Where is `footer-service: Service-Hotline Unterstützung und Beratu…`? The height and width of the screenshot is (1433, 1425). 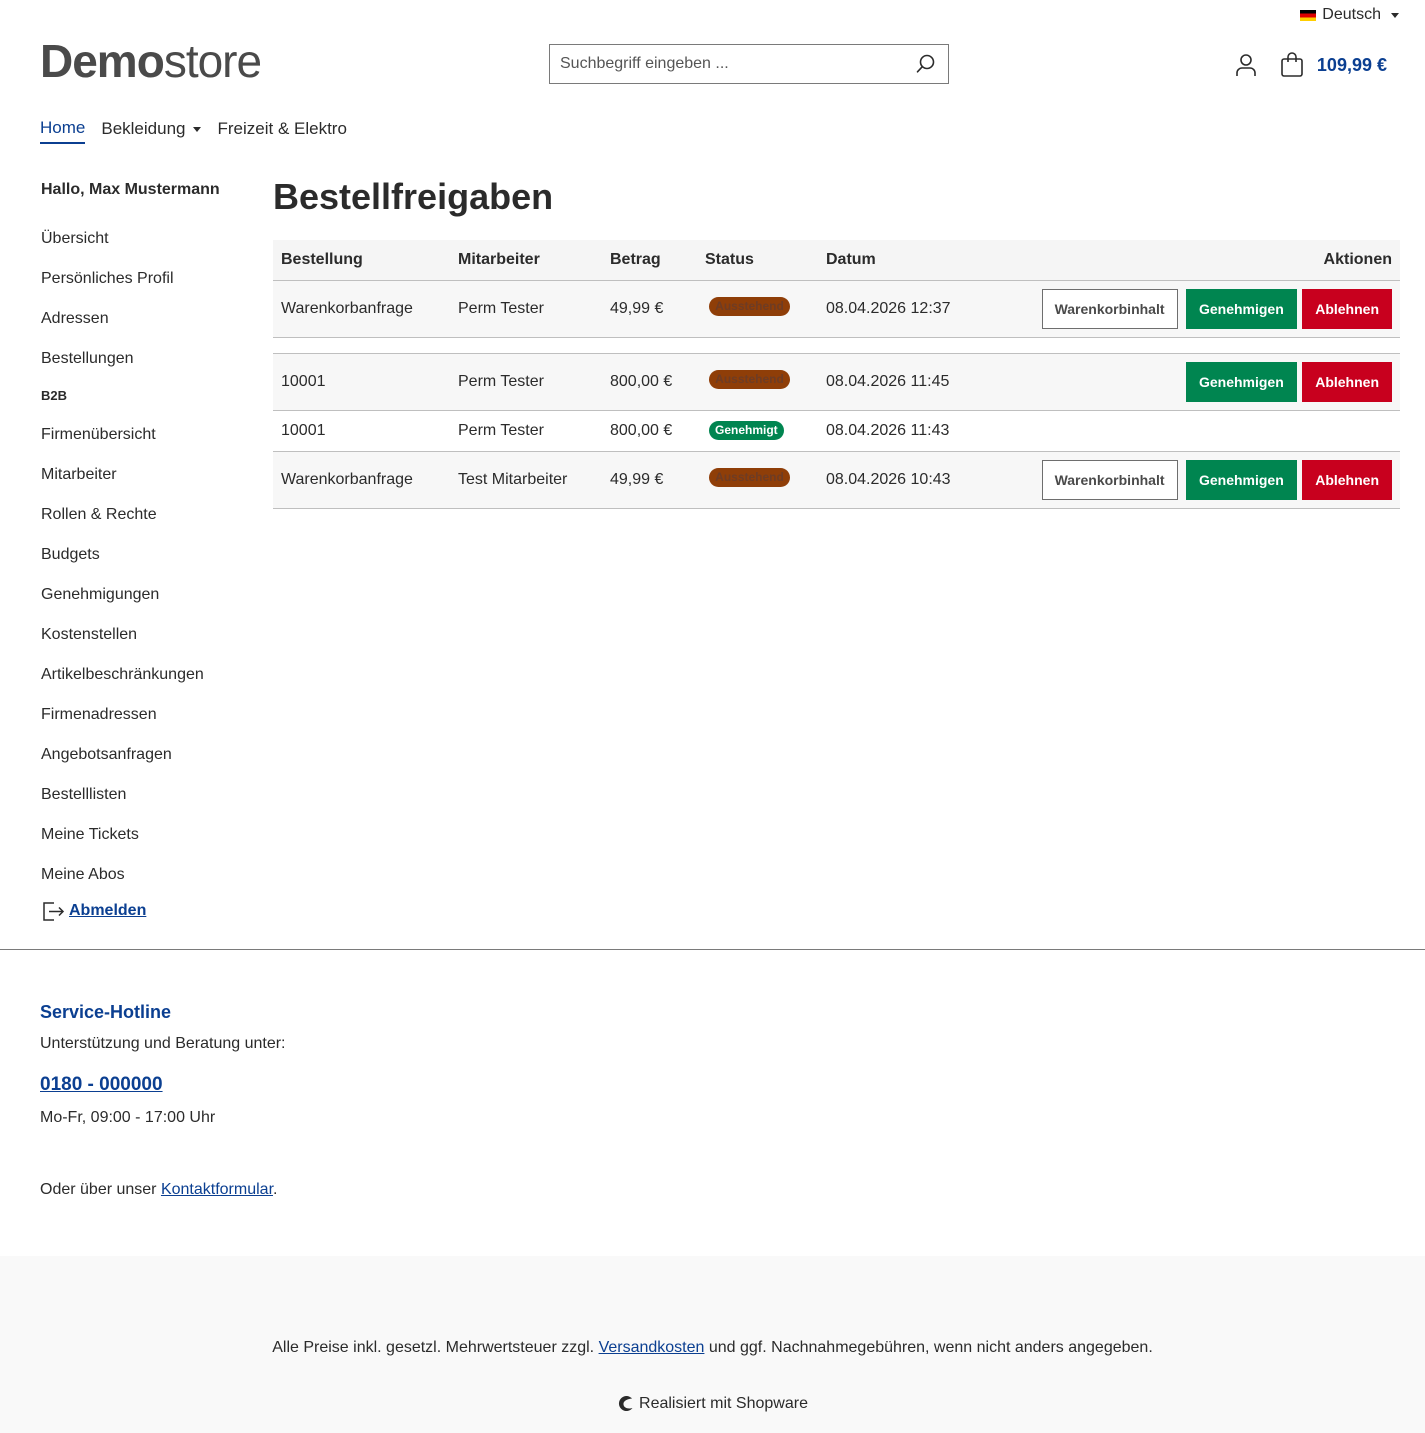
footer-service: Service-Hotline Unterstützung und Beratu… is located at coordinates (163, 1100).